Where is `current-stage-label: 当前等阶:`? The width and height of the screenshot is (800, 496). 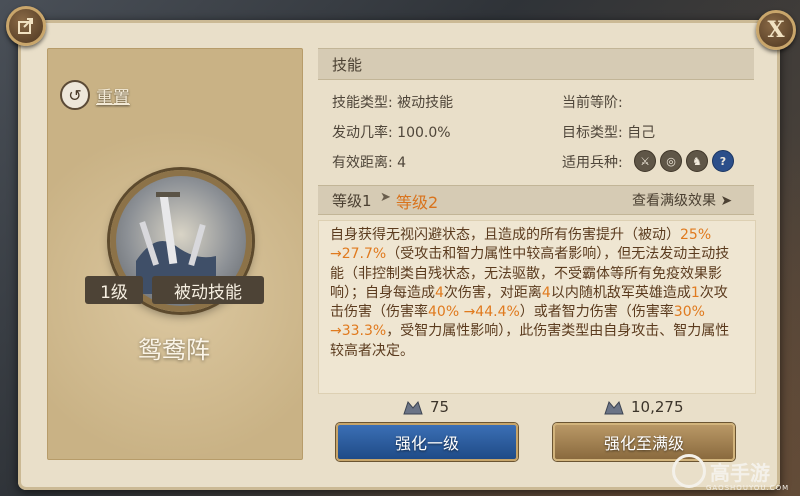 current-stage-label: 当前等阶: is located at coordinates (592, 103).